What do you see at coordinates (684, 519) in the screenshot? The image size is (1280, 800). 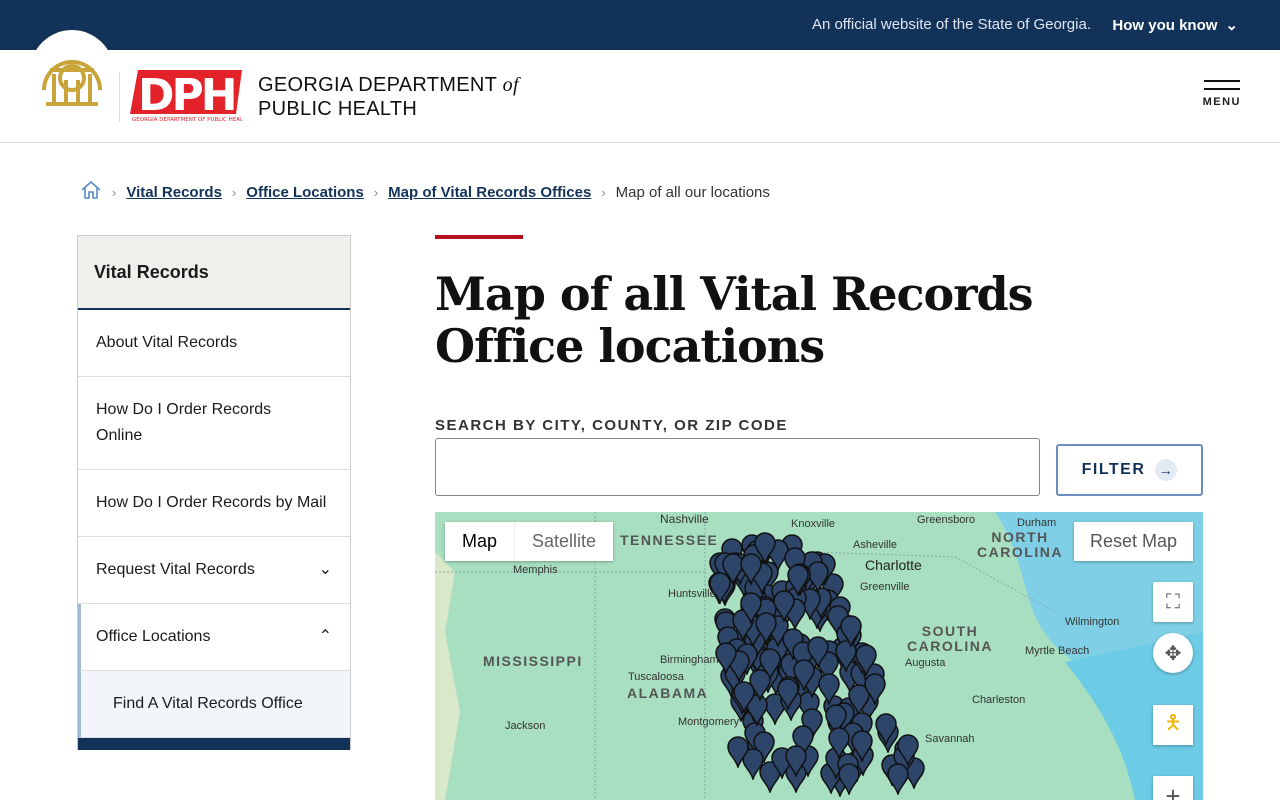 I see `city-label: Nashville` at bounding box center [684, 519].